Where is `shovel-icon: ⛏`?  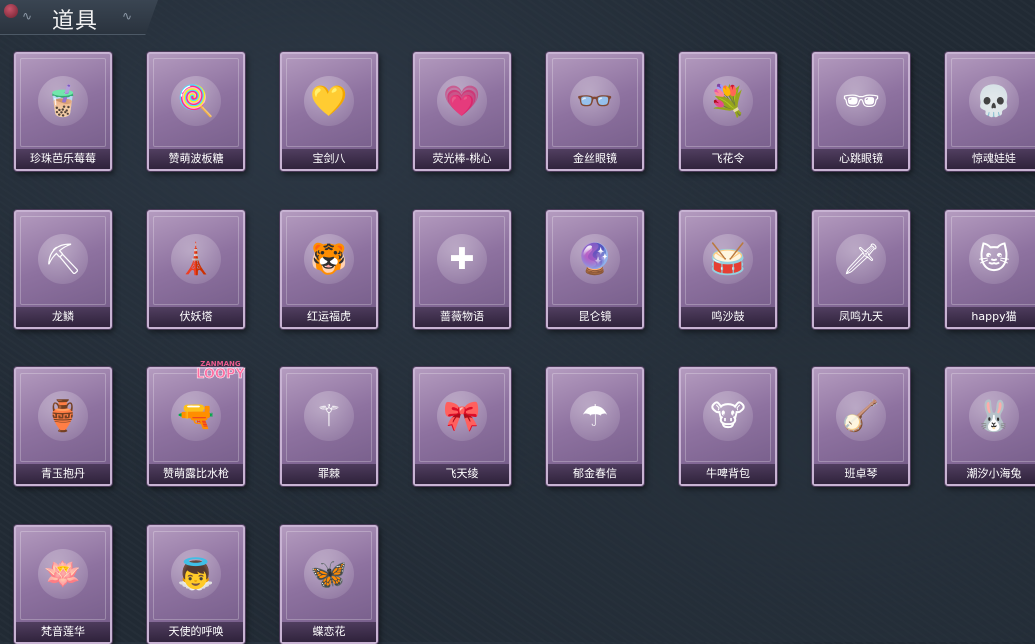 shovel-icon: ⛏ is located at coordinates (63, 259).